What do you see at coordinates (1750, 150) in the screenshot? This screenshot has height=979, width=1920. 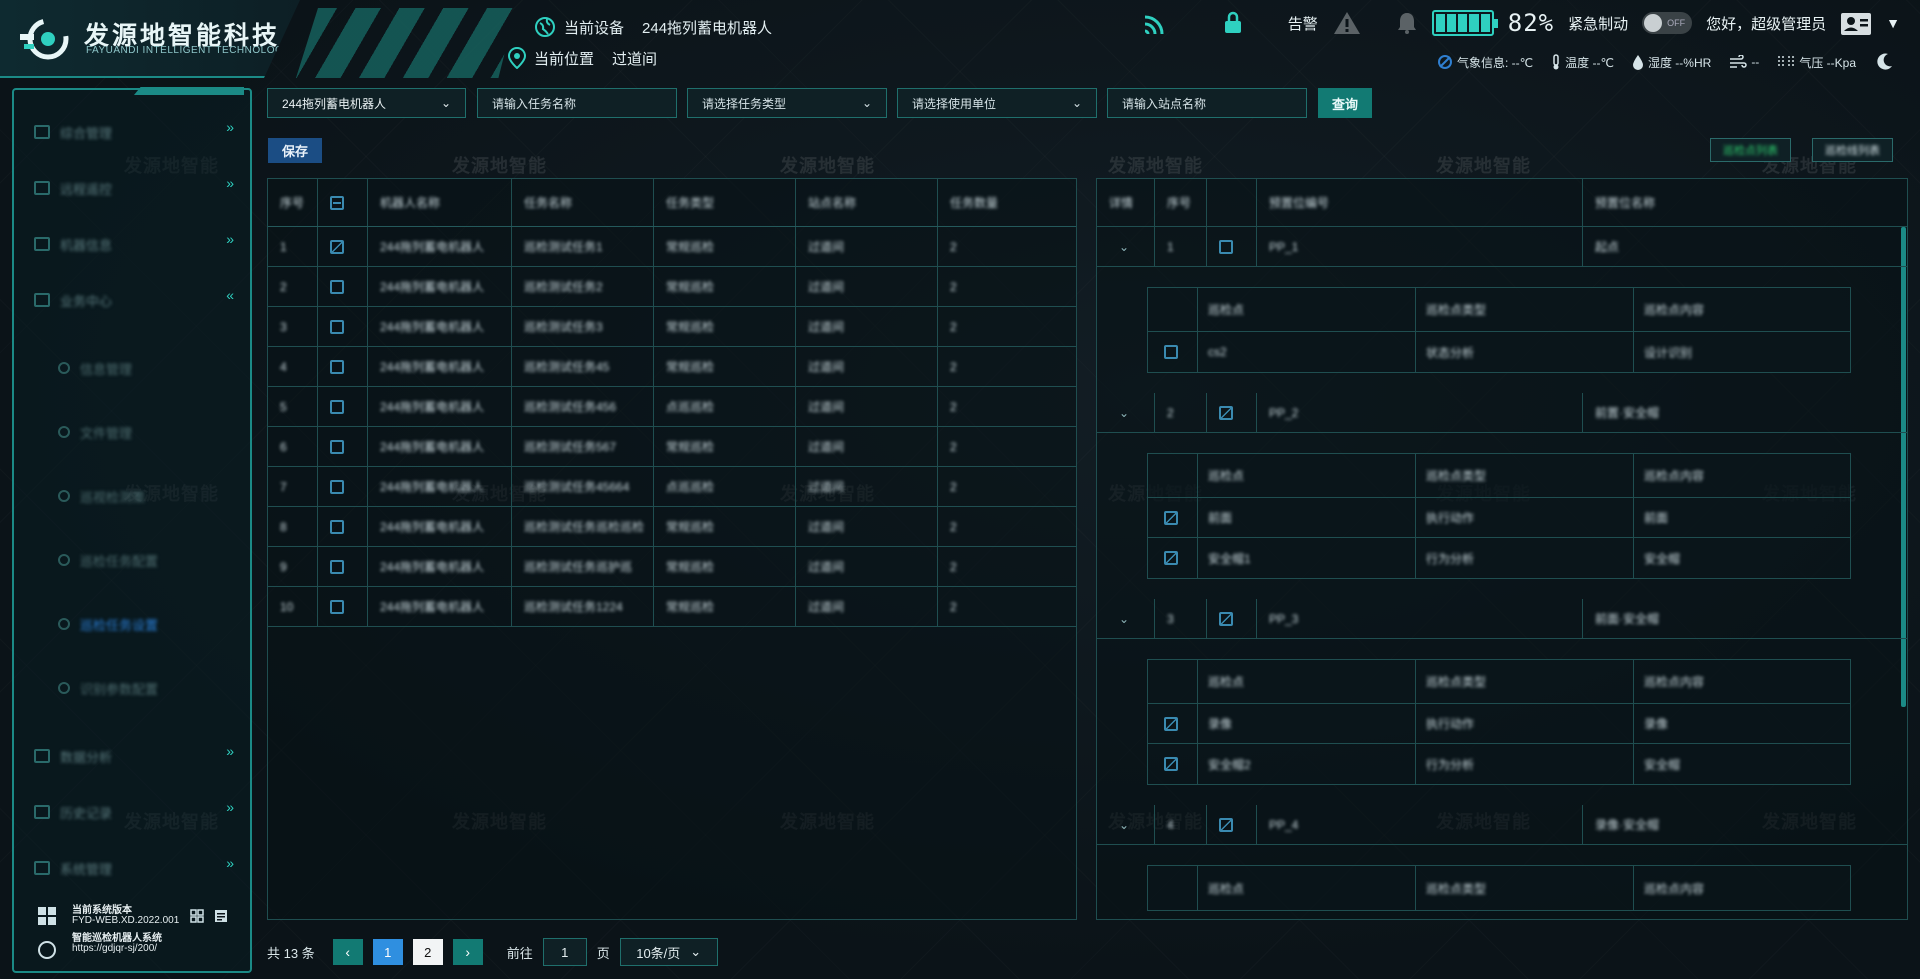 I see `tab-inspection-points: 巡检点列表` at bounding box center [1750, 150].